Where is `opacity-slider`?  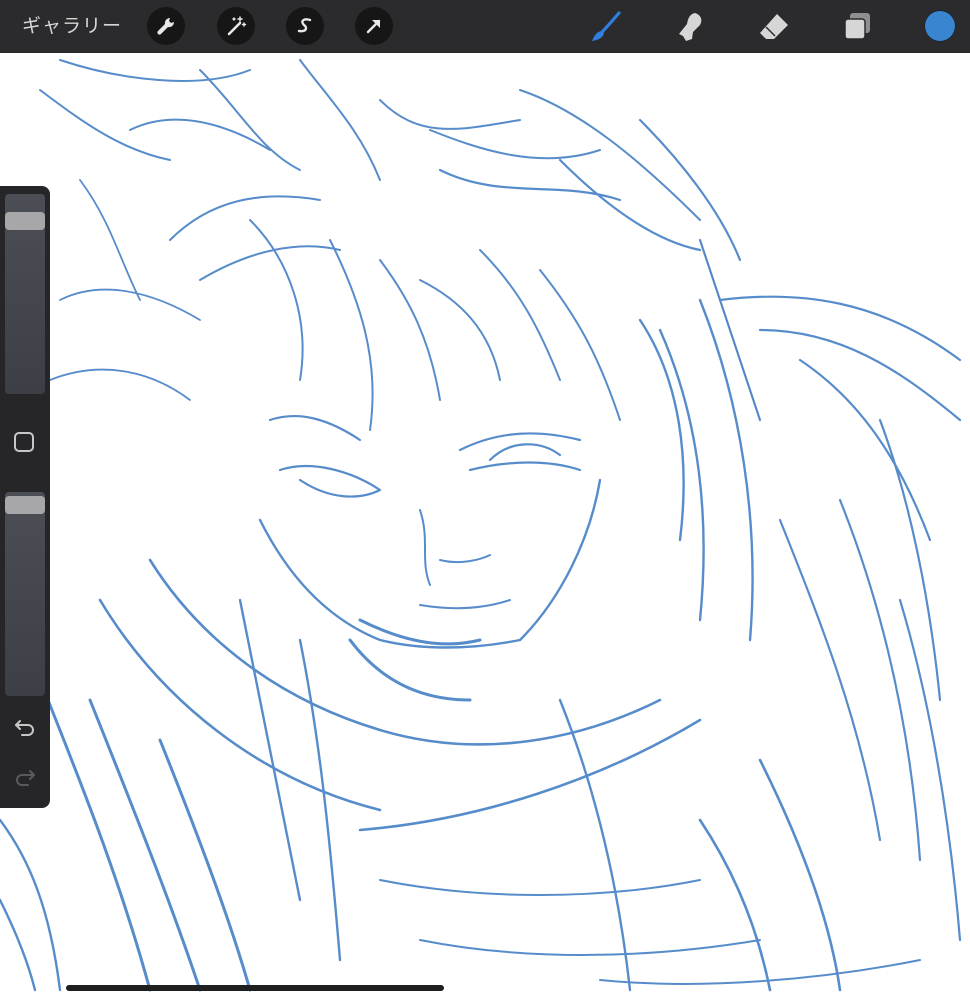 opacity-slider is located at coordinates (25, 594).